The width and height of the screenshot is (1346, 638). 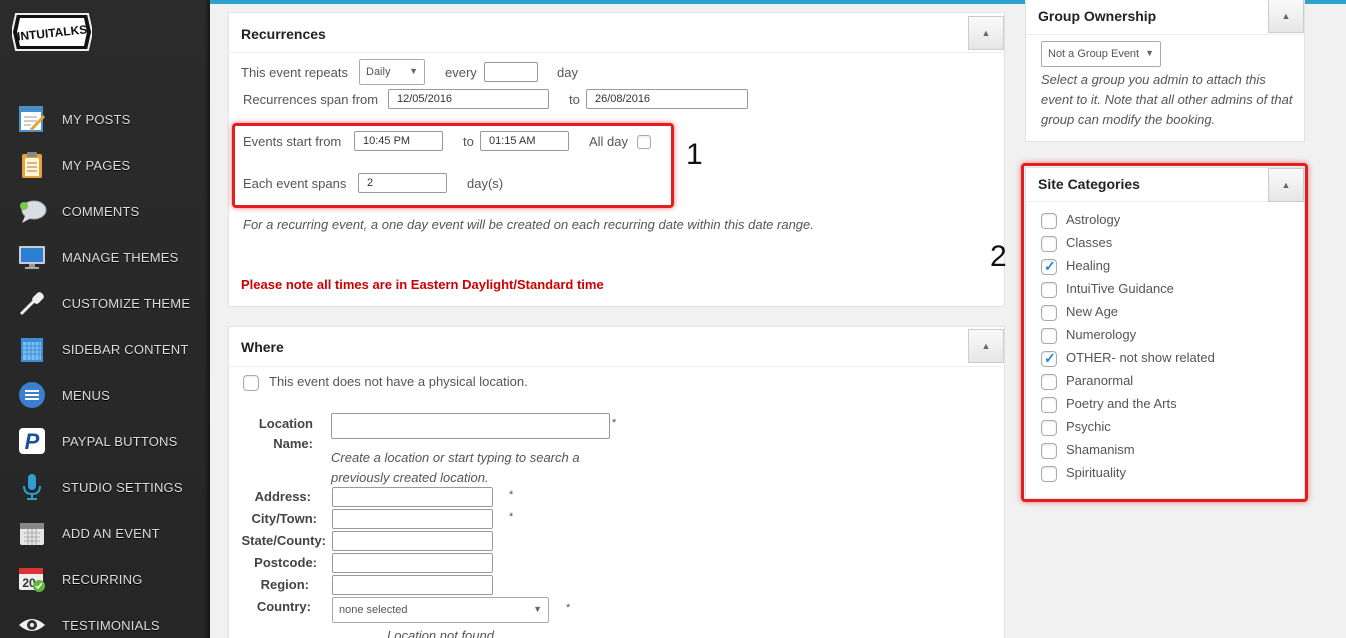 What do you see at coordinates (1097, 16) in the screenshot?
I see `panel-title: Group Ownership` at bounding box center [1097, 16].